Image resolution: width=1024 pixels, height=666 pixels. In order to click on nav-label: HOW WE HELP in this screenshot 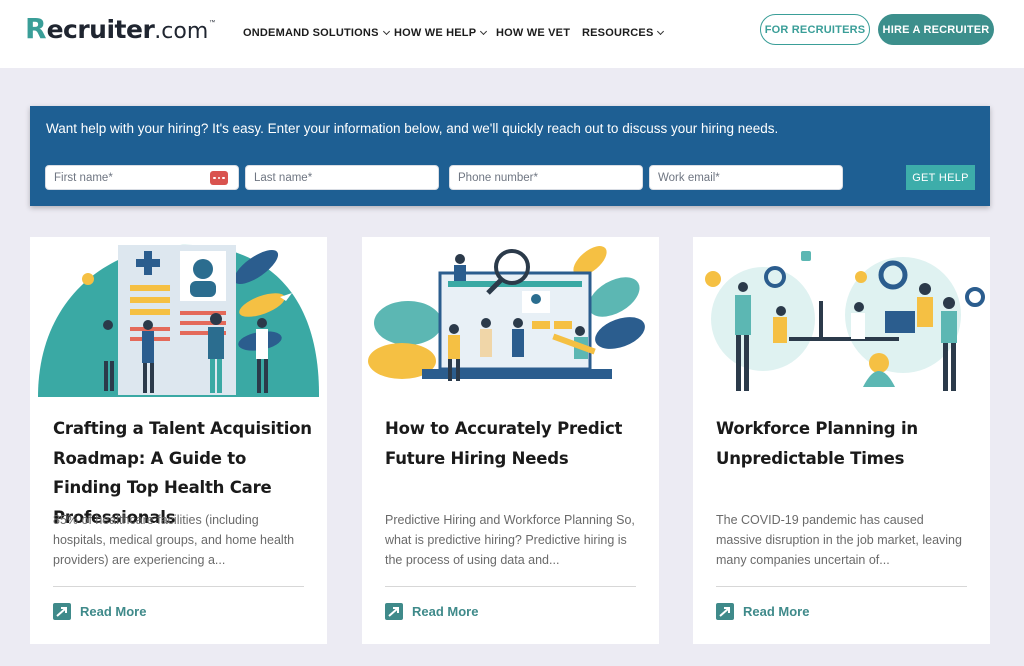, I will do `click(435, 33)`.